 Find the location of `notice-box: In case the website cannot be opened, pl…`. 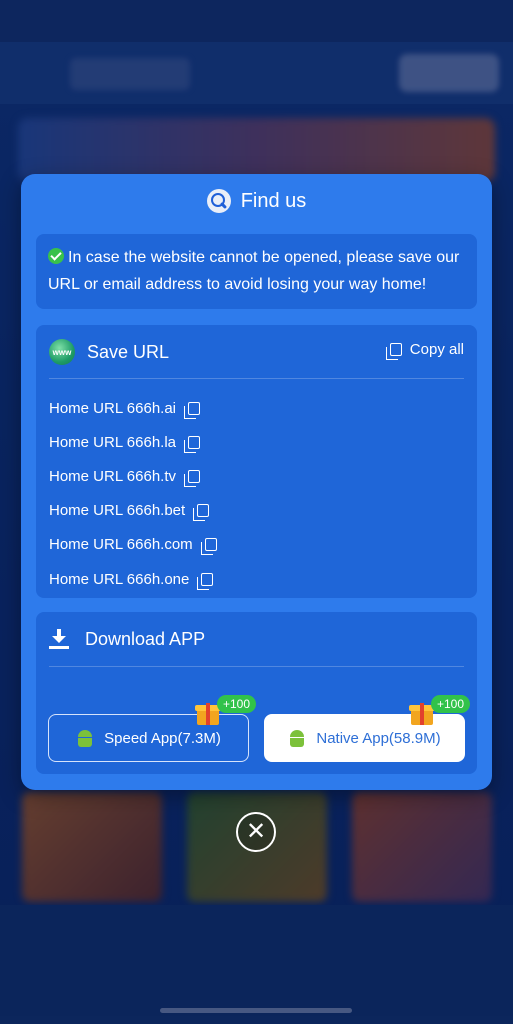

notice-box: In case the website cannot be opened, pl… is located at coordinates (256, 271).